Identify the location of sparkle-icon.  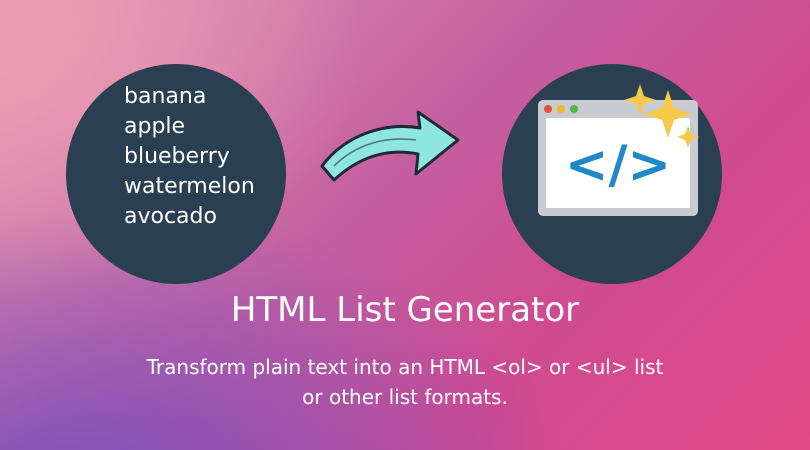
(661, 116).